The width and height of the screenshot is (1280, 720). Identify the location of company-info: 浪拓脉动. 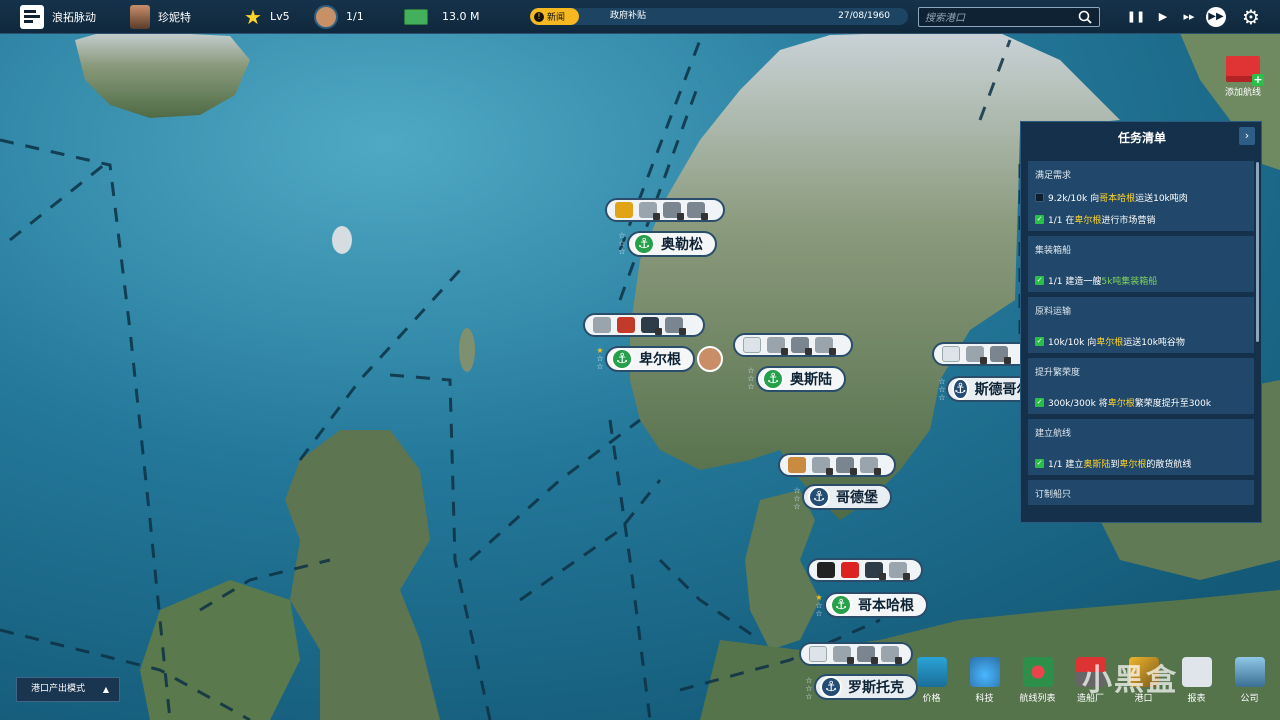
(58, 16).